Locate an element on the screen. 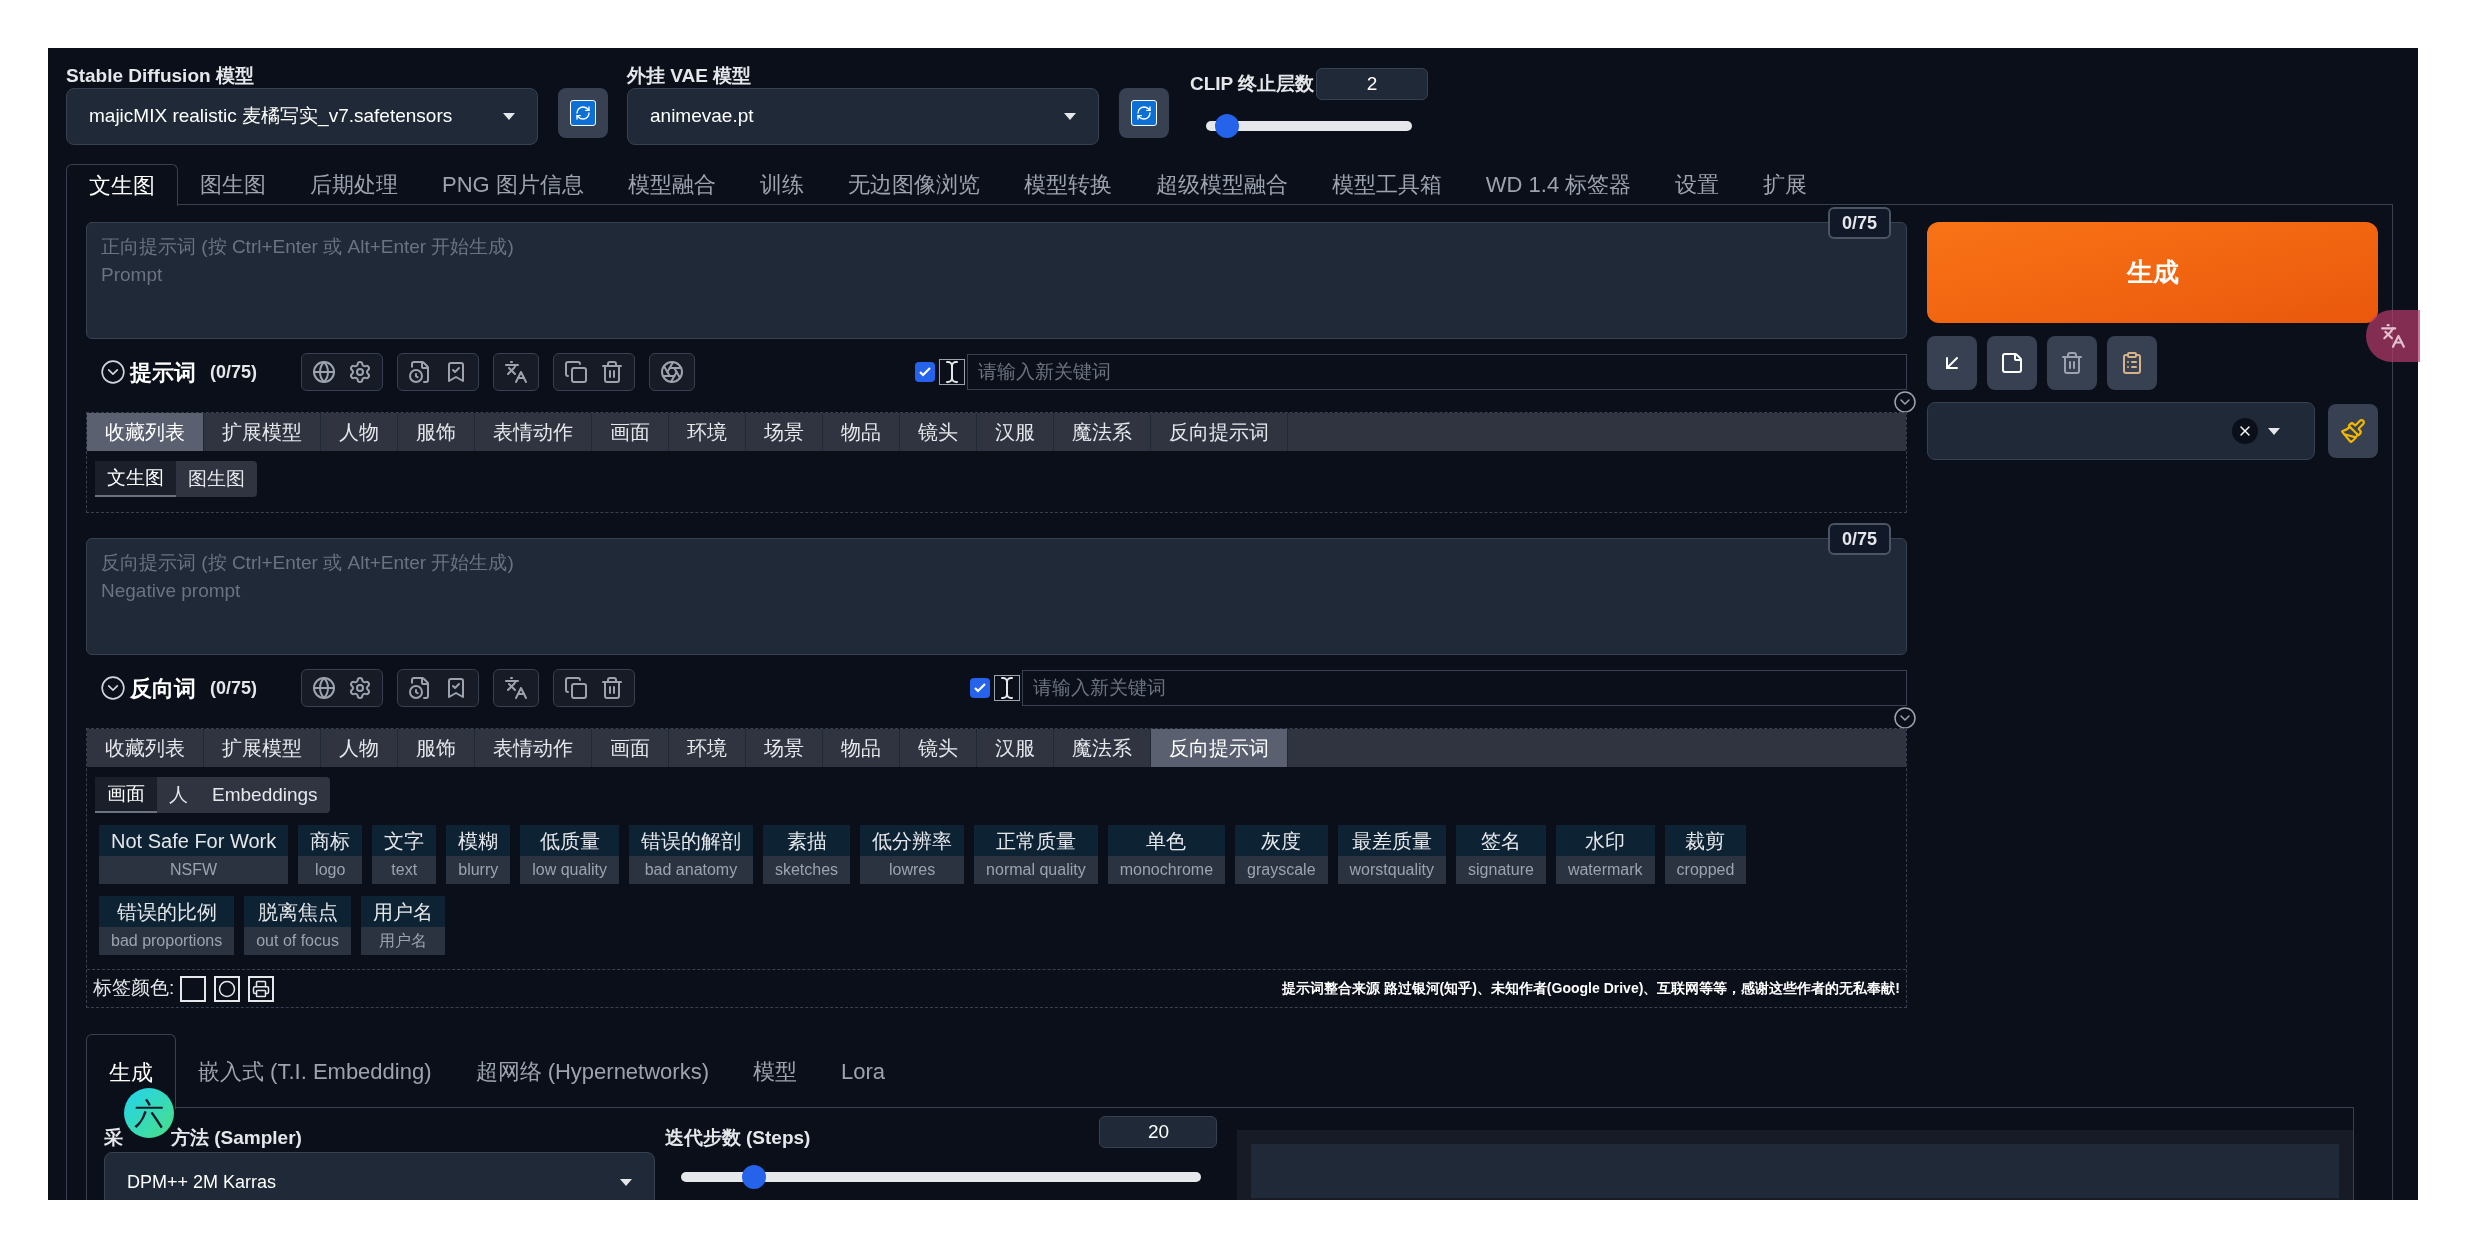 Image resolution: width=2472 pixels, height=1248 pixels. subtab: 人 is located at coordinates (178, 795).